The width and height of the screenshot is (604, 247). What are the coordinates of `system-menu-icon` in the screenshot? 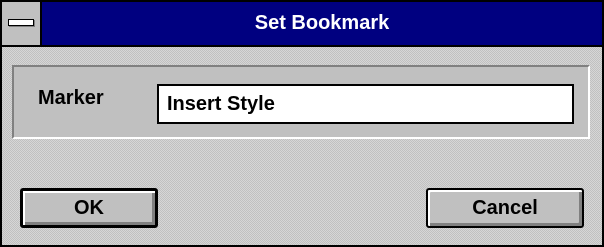 It's located at (21, 22).